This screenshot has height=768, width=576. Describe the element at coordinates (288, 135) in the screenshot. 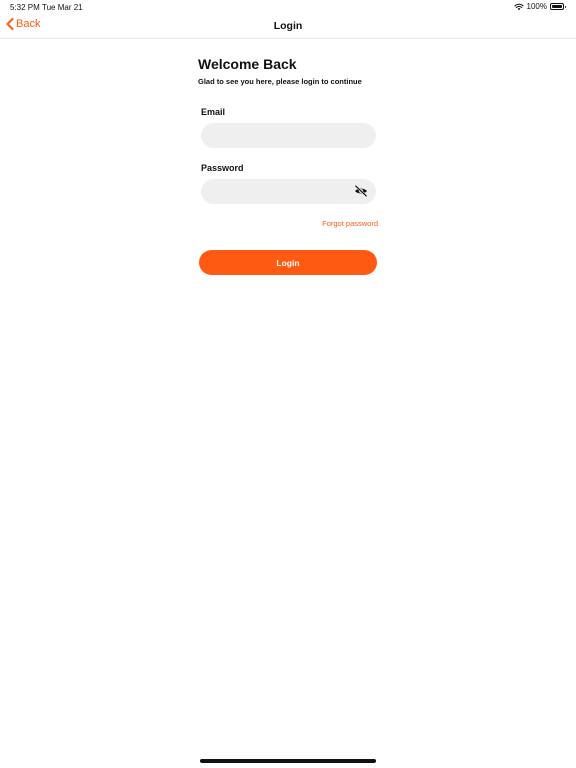

I see `email-input` at that location.